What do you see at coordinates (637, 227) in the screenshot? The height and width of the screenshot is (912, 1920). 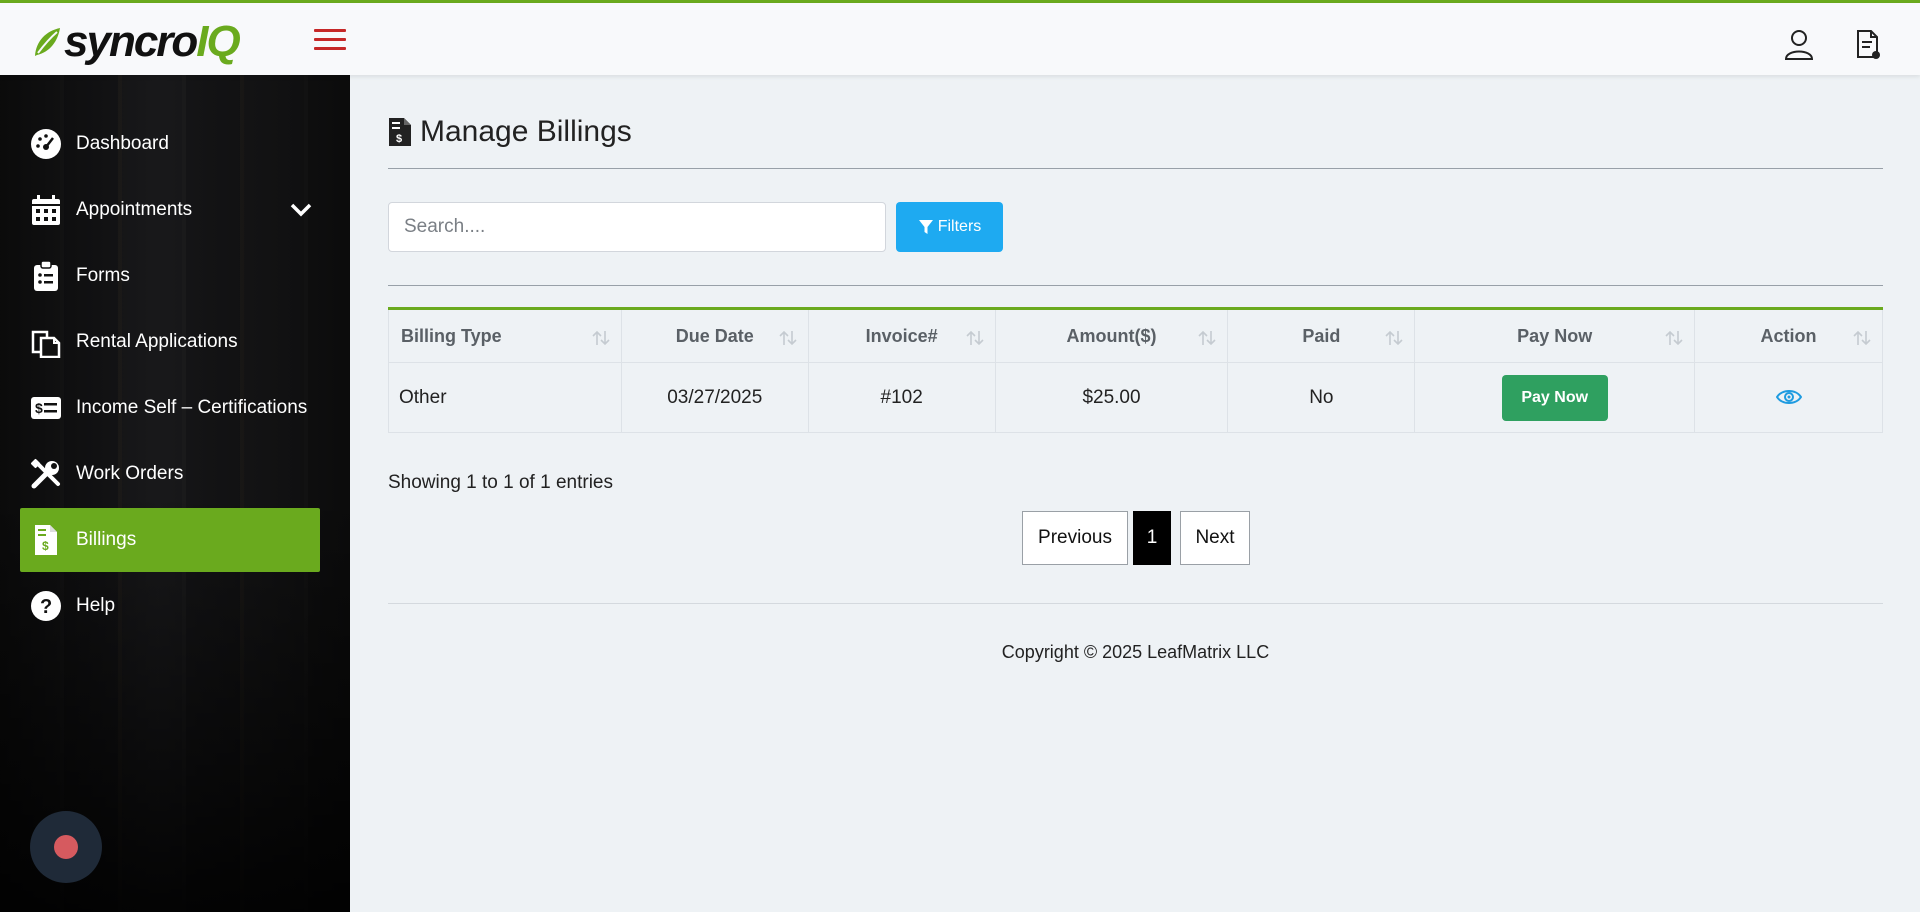 I see `search-input` at bounding box center [637, 227].